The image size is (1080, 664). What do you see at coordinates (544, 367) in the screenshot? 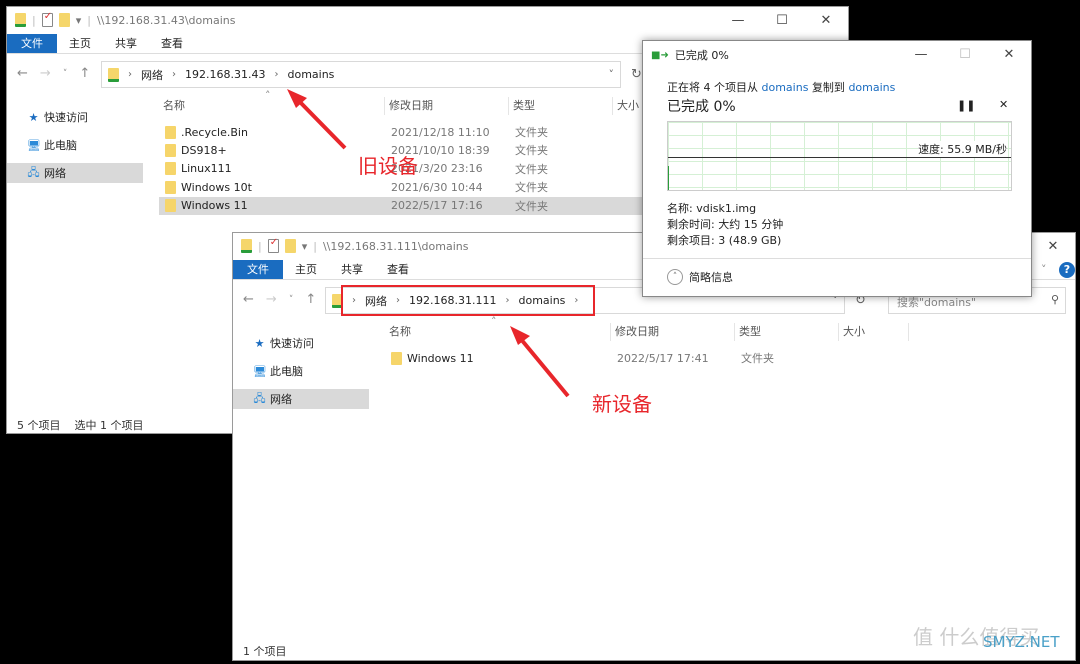
I see `arrow-new` at bounding box center [544, 367].